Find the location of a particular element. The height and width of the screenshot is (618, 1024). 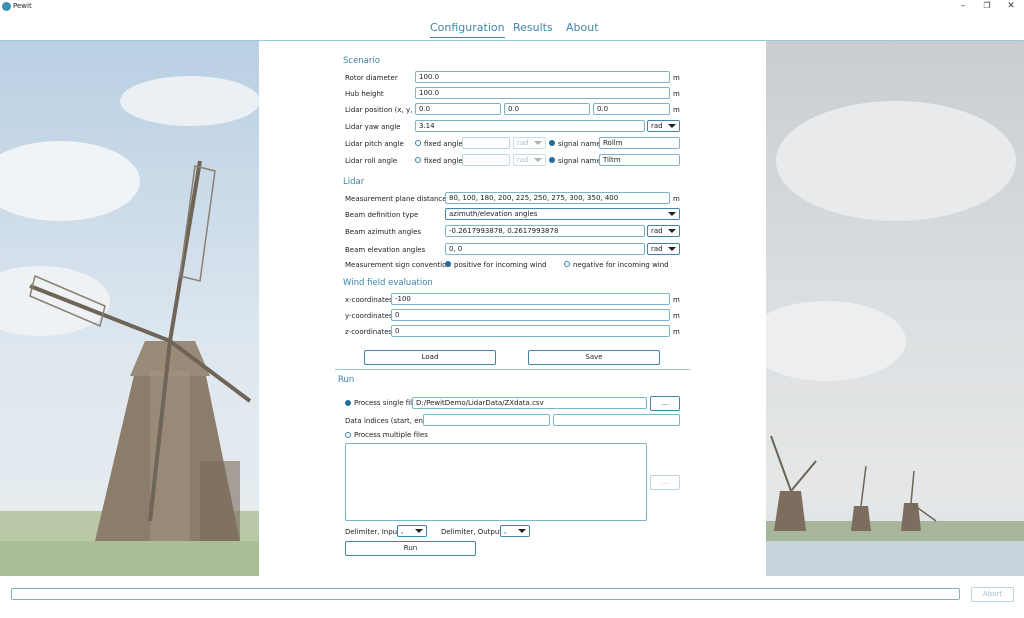

delimiter-output-select: , is located at coordinates (515, 531).